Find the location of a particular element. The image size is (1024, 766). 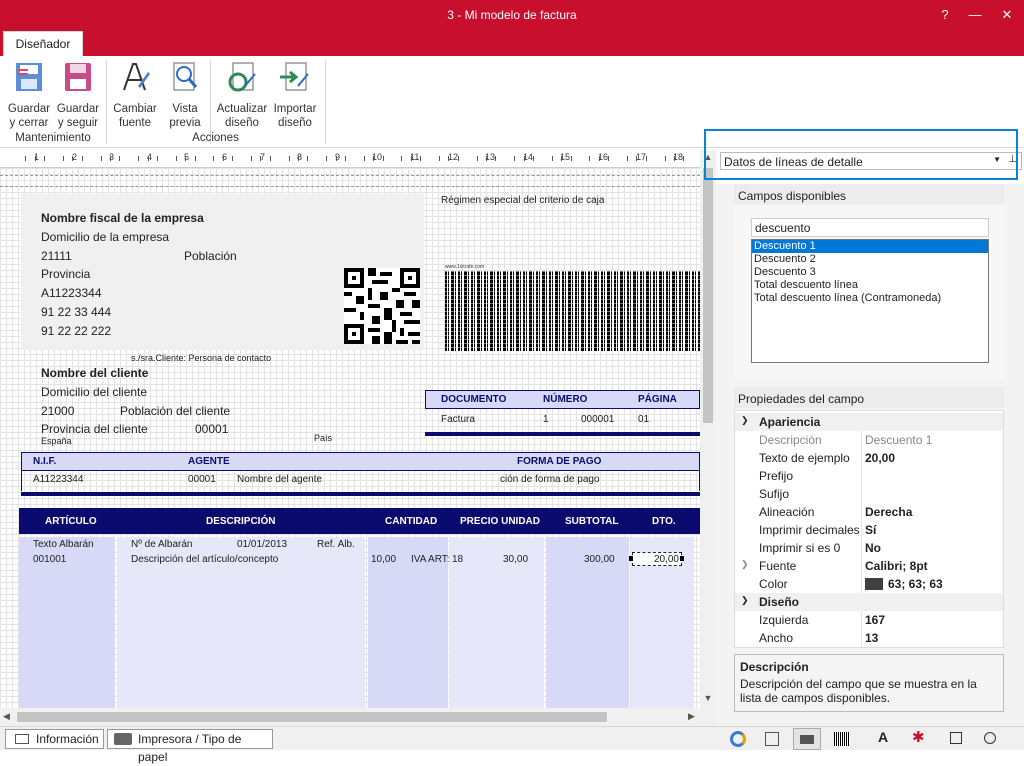

line-albaran-ref: Ref. Alb. is located at coordinates (336, 544).